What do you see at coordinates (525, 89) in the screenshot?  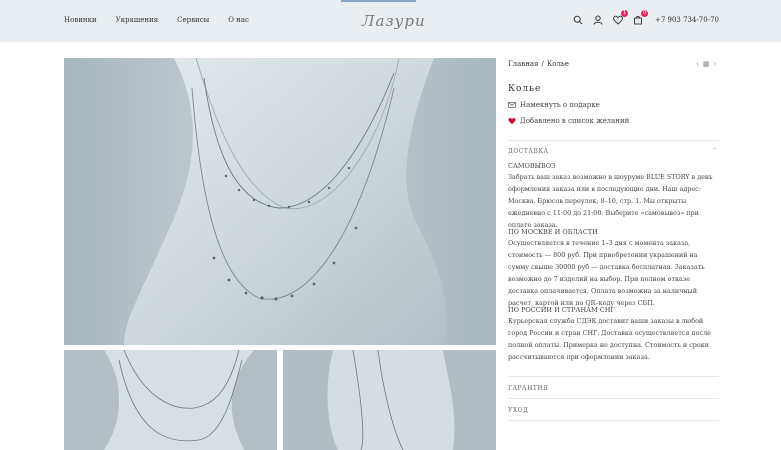 I see `product-title: Колье` at bounding box center [525, 89].